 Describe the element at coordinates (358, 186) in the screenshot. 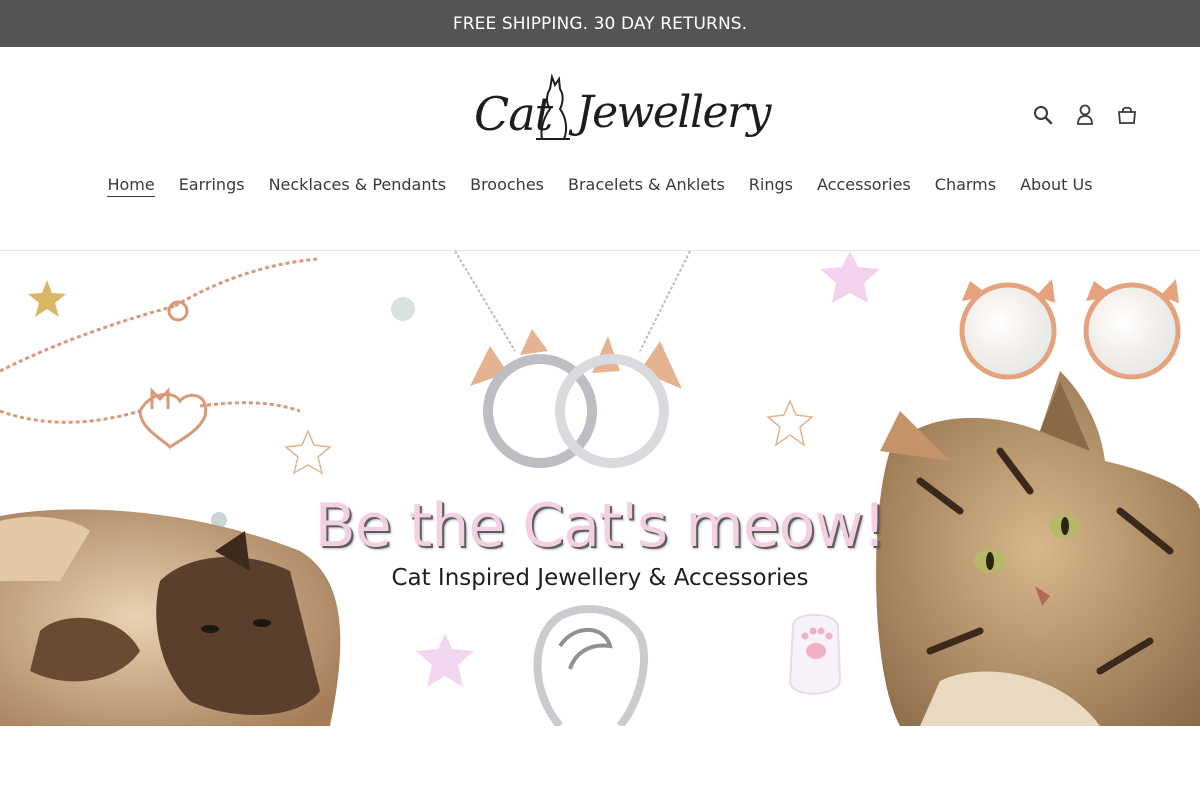

I see `nav-item-necklaces-pendants: Necklaces & Pendants` at that location.